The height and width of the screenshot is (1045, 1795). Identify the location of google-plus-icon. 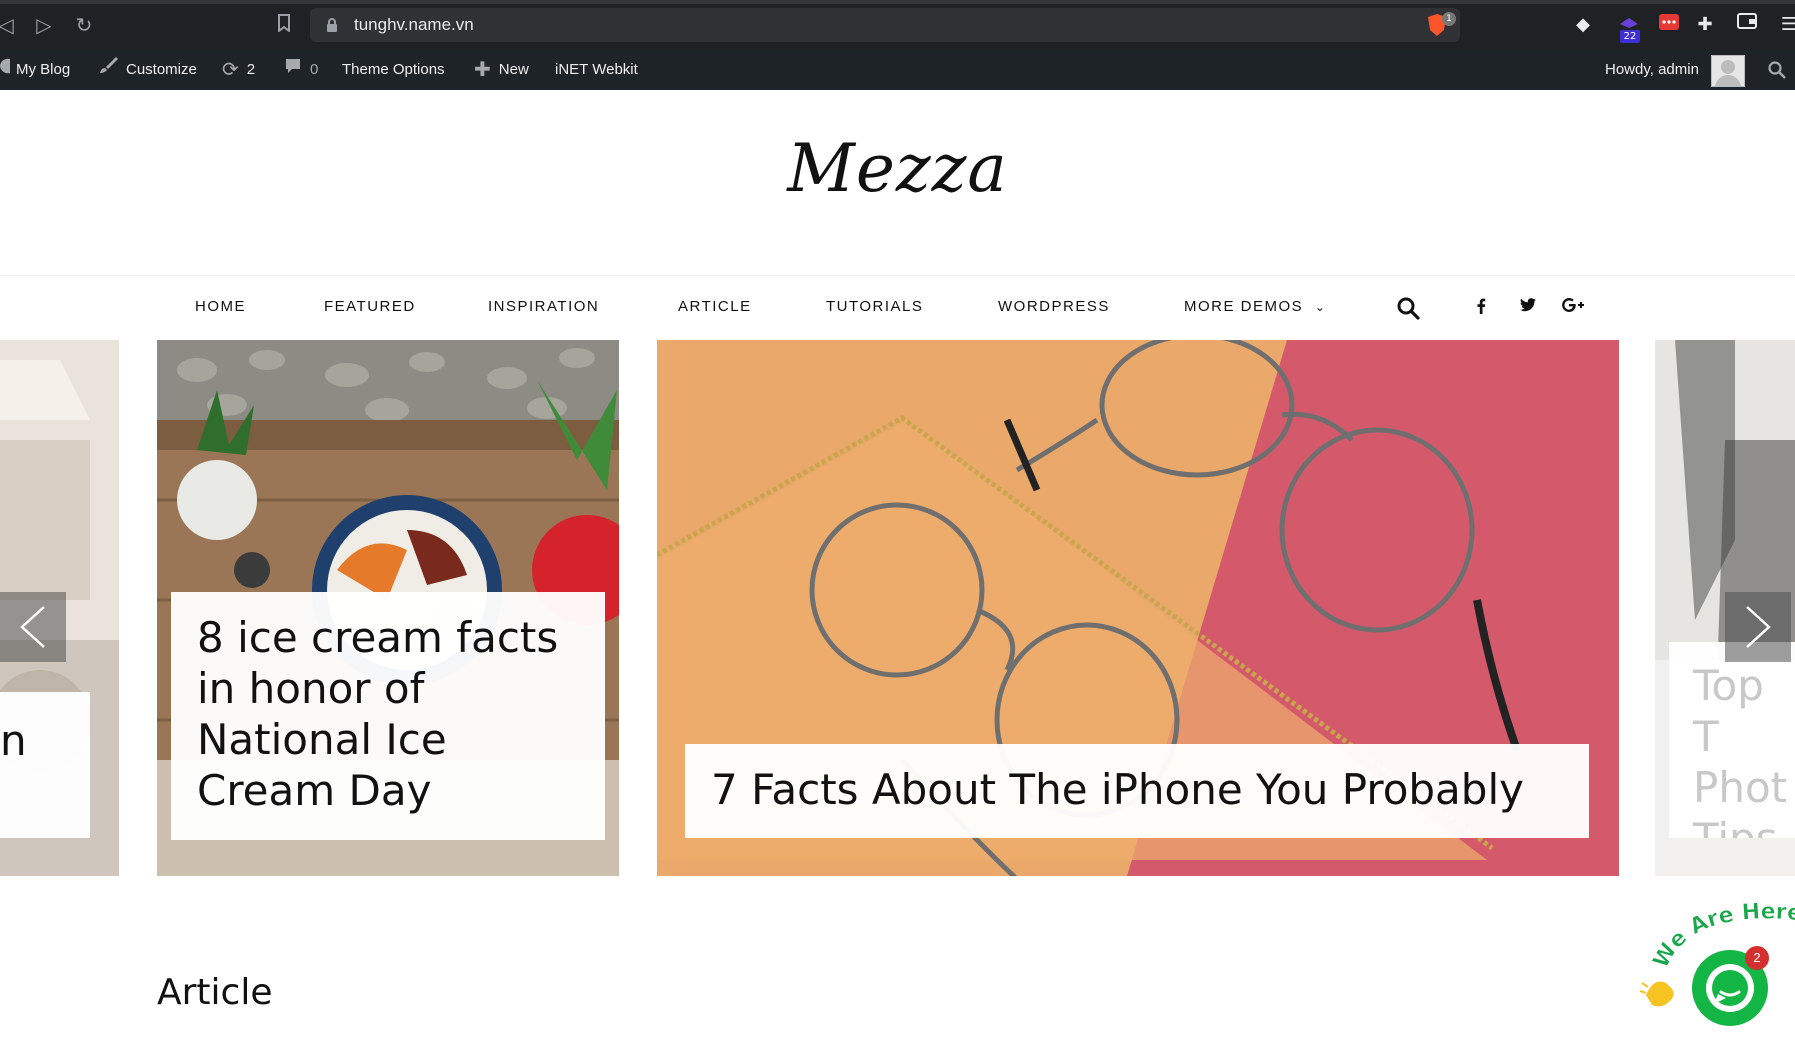
(1573, 307).